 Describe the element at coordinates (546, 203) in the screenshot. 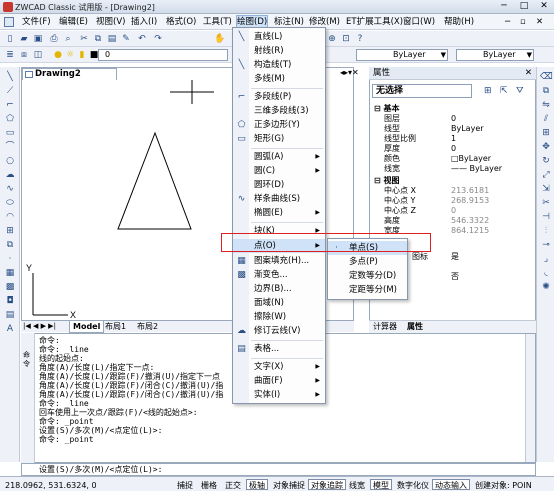

I see `trim-icon: ✂` at that location.